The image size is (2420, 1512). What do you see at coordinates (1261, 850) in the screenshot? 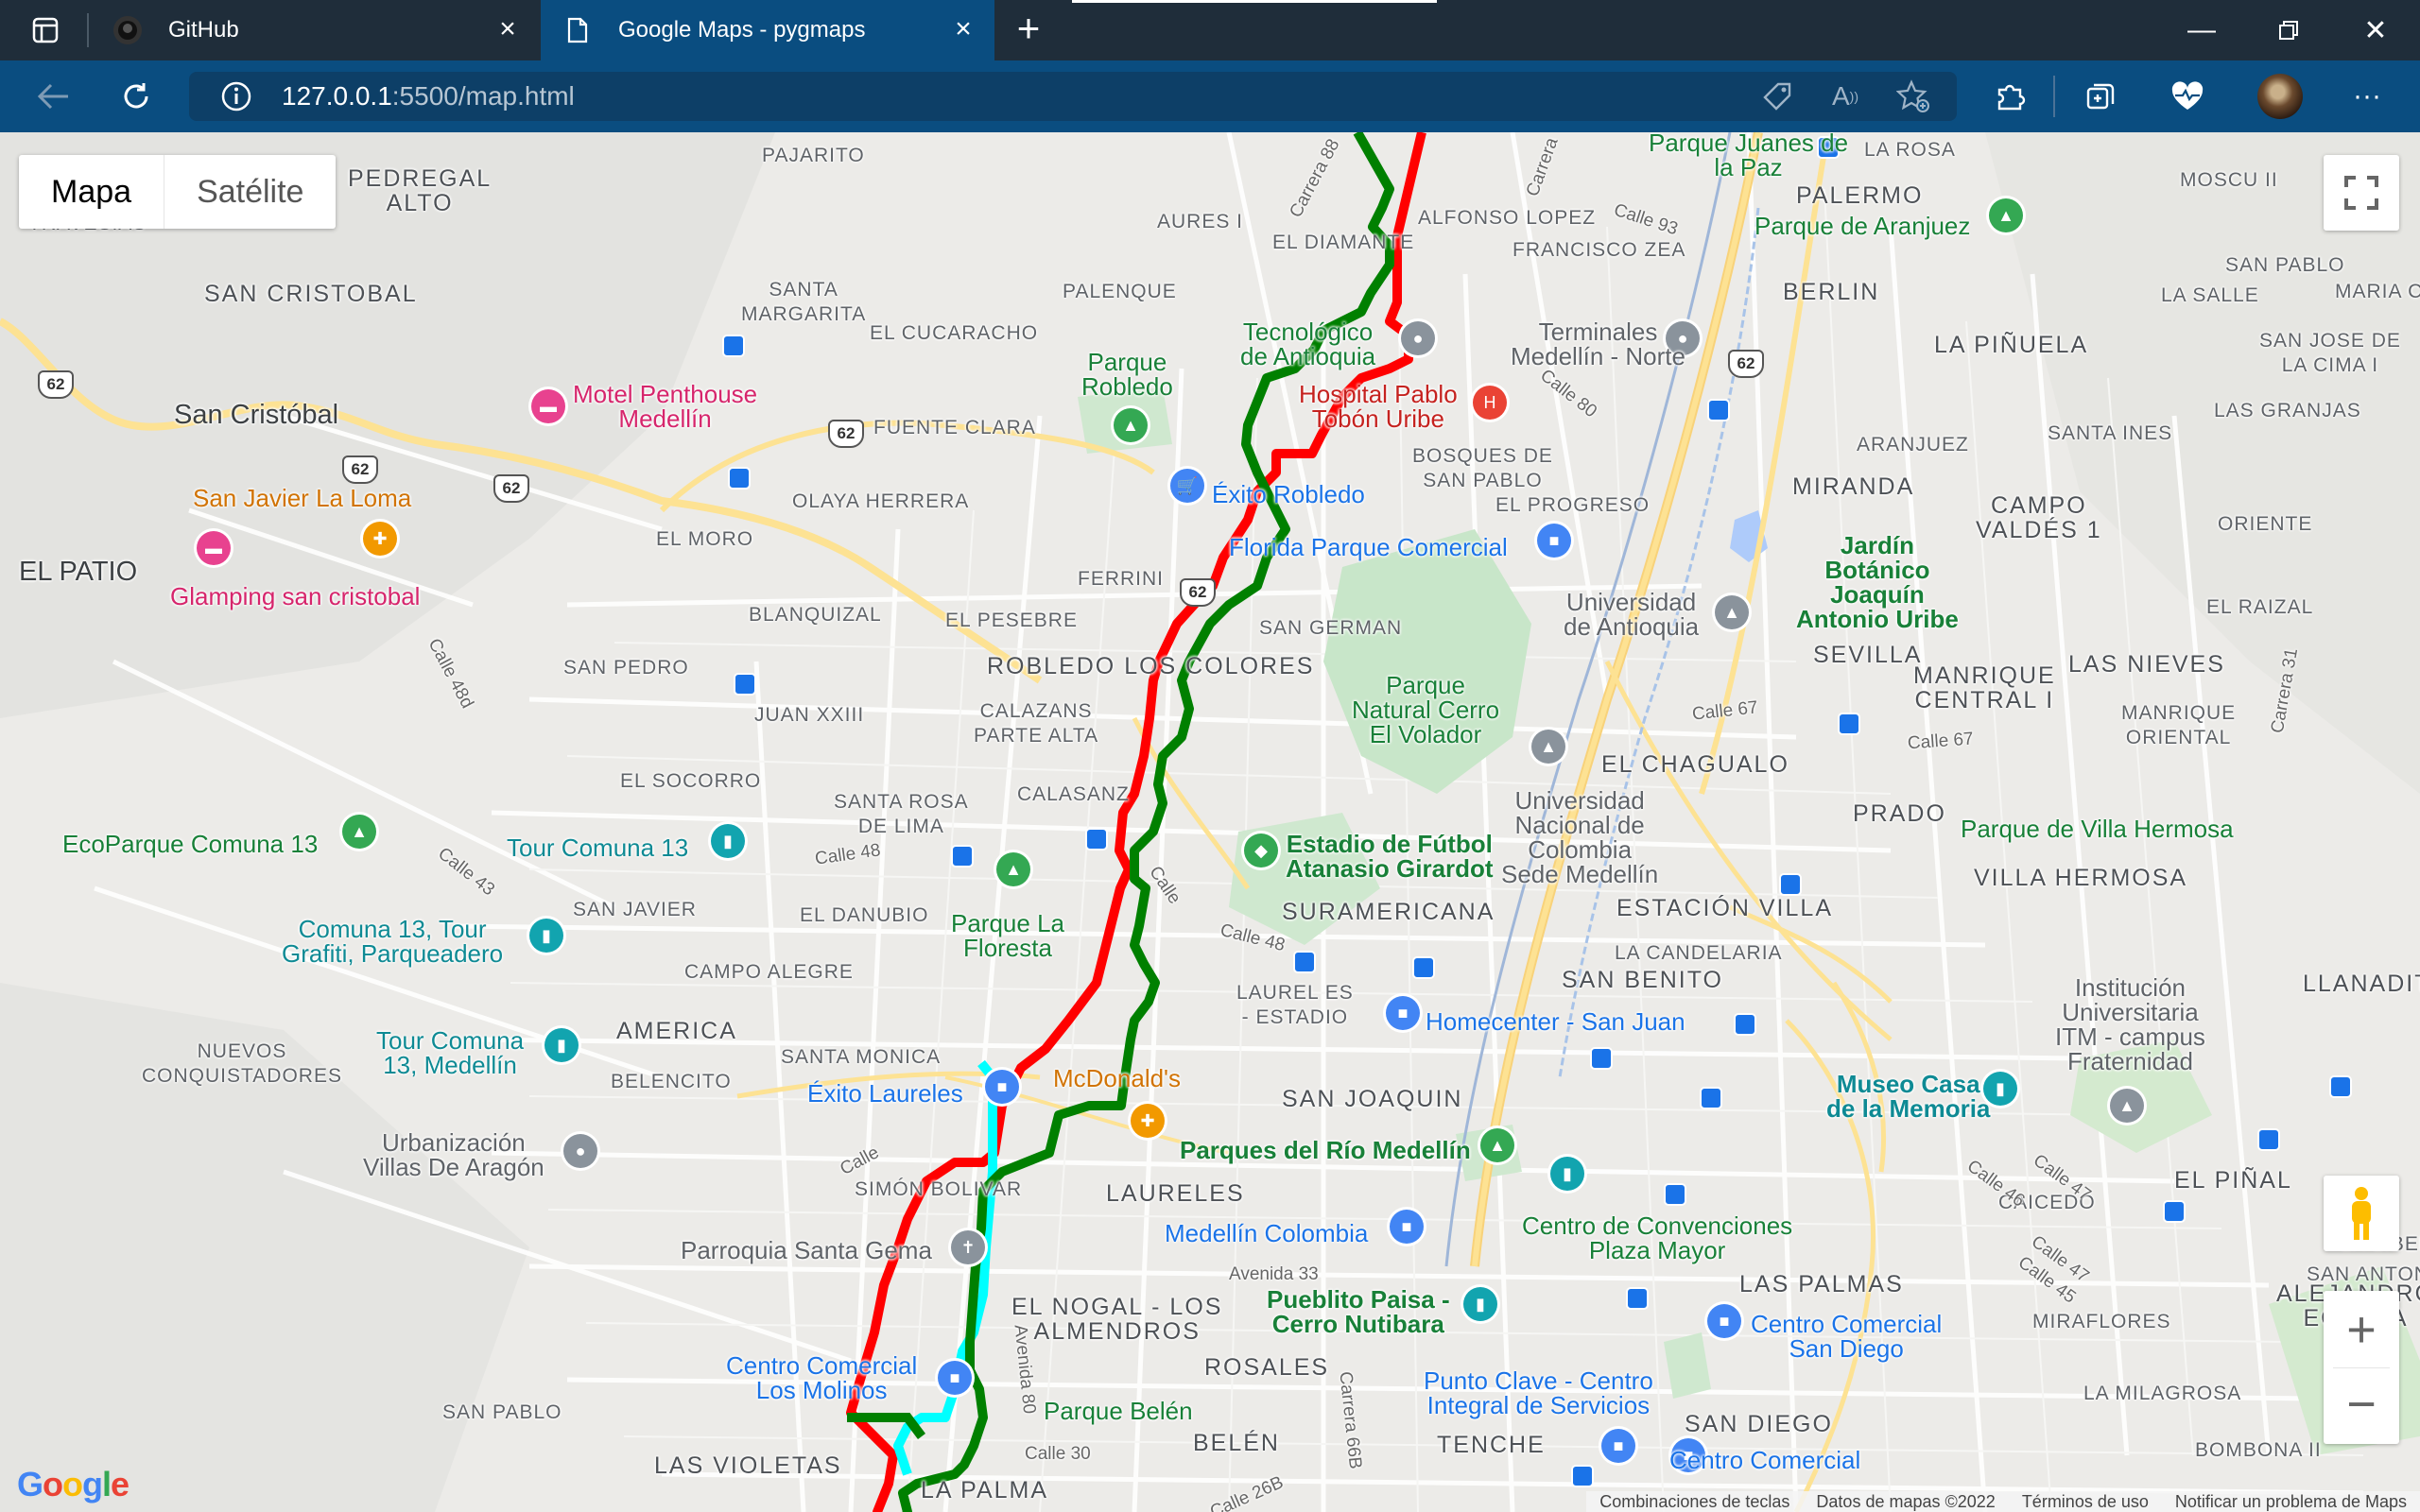
I see `stadium-pin-icon: ◆` at bounding box center [1261, 850].